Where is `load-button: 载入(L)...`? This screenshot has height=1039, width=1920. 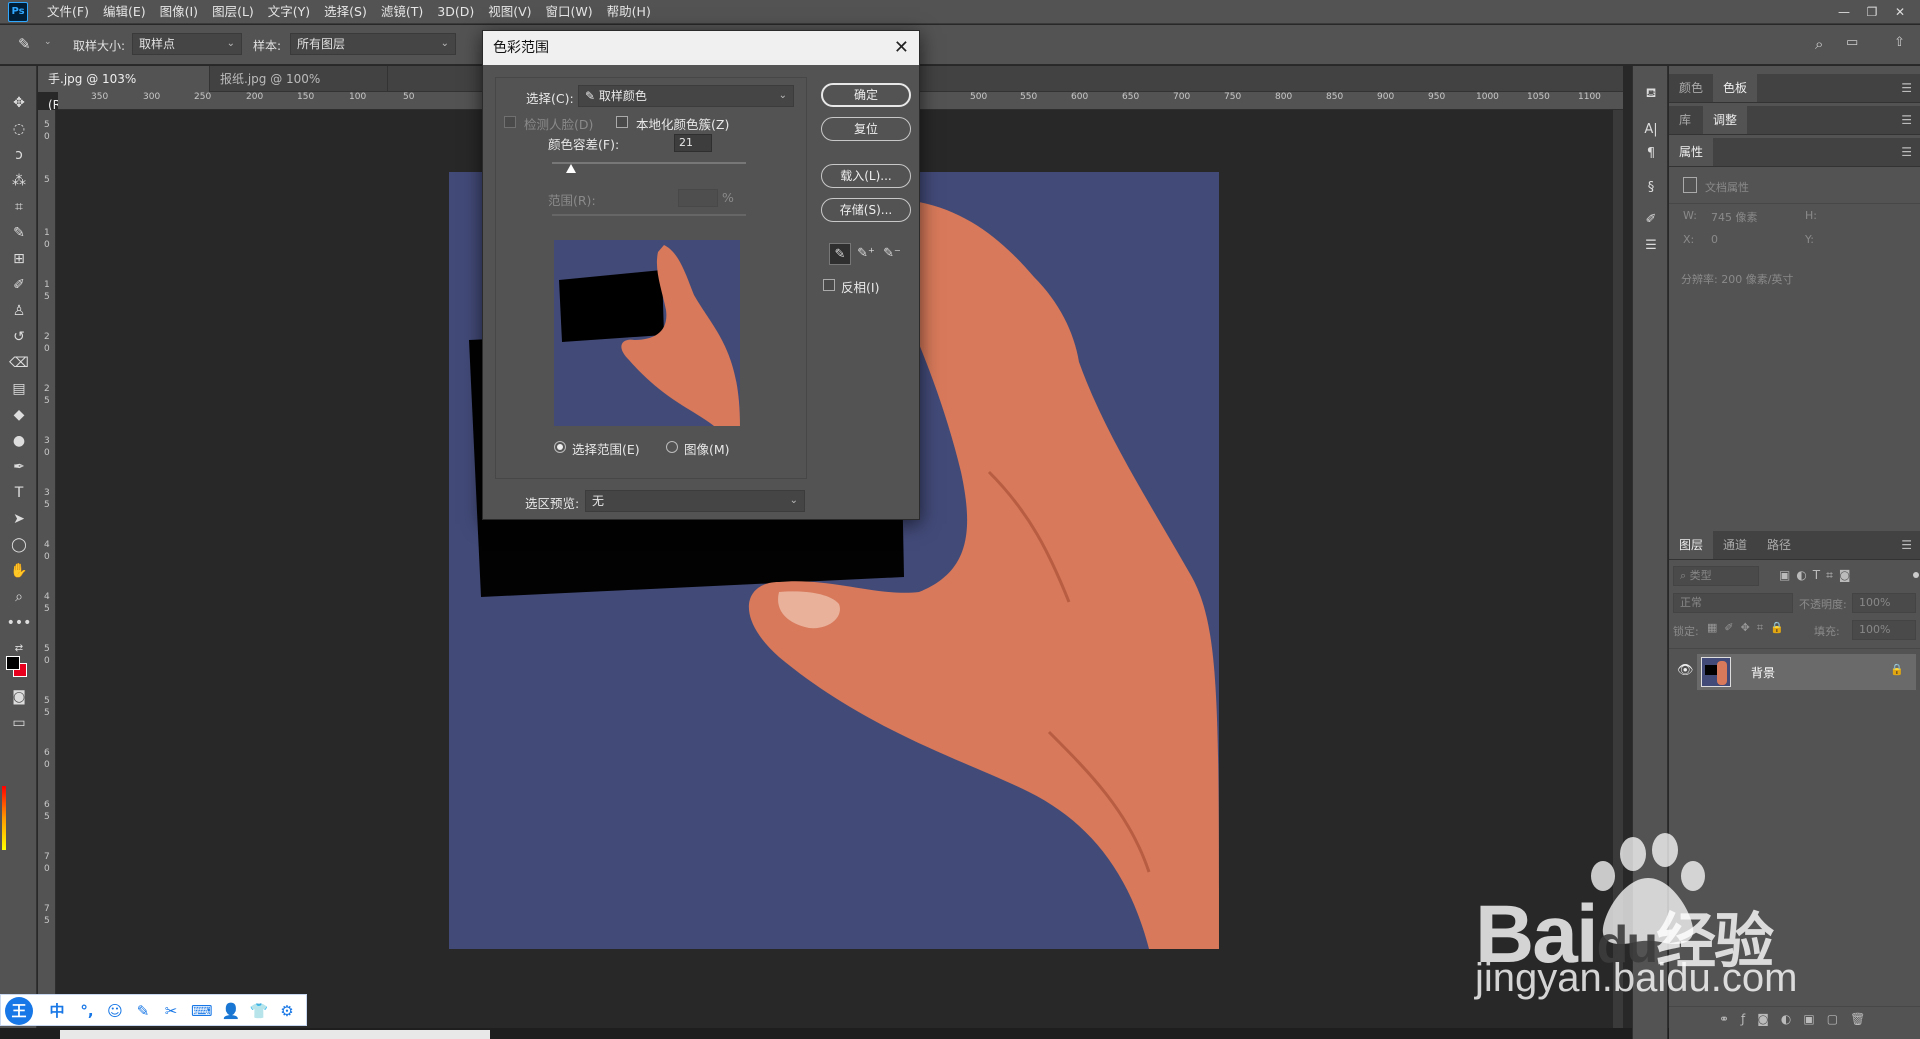 load-button: 载入(L)... is located at coordinates (866, 176).